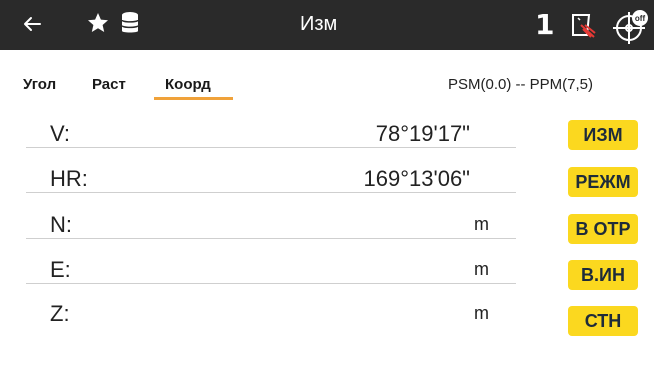 The height and width of the screenshot is (371, 654). What do you see at coordinates (603, 321) in the screenshot?
I see `station-button: СТН` at bounding box center [603, 321].